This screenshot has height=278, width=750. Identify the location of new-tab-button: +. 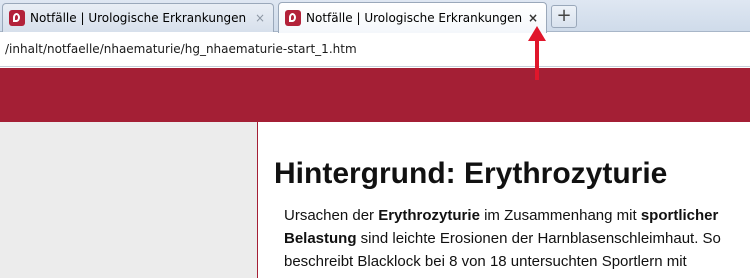
(564, 16).